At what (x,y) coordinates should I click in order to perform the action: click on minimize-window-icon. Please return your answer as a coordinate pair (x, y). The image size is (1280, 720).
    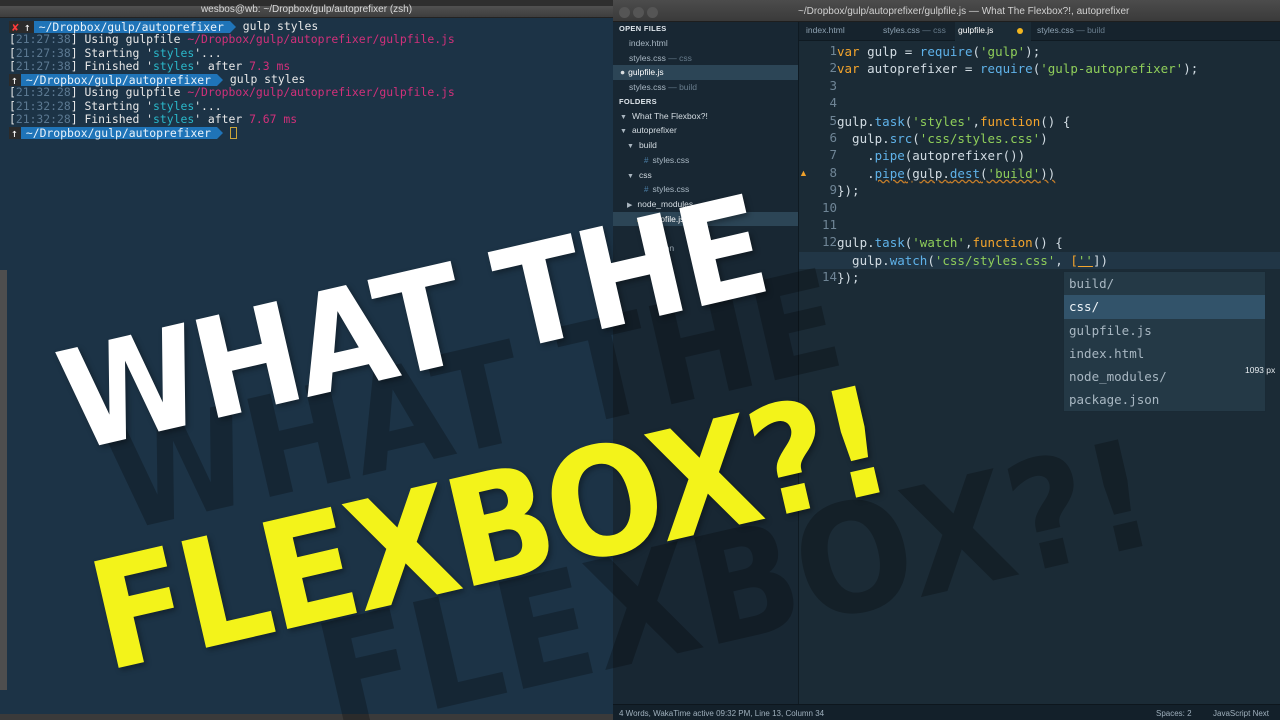
    Looking at the image, I should click on (638, 12).